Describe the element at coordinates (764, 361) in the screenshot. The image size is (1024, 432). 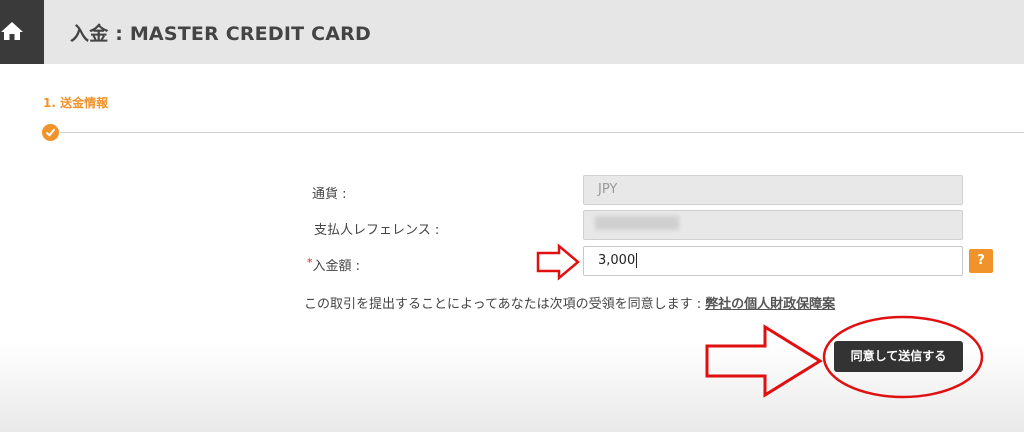
I see `arrow-annotation-submit` at that location.